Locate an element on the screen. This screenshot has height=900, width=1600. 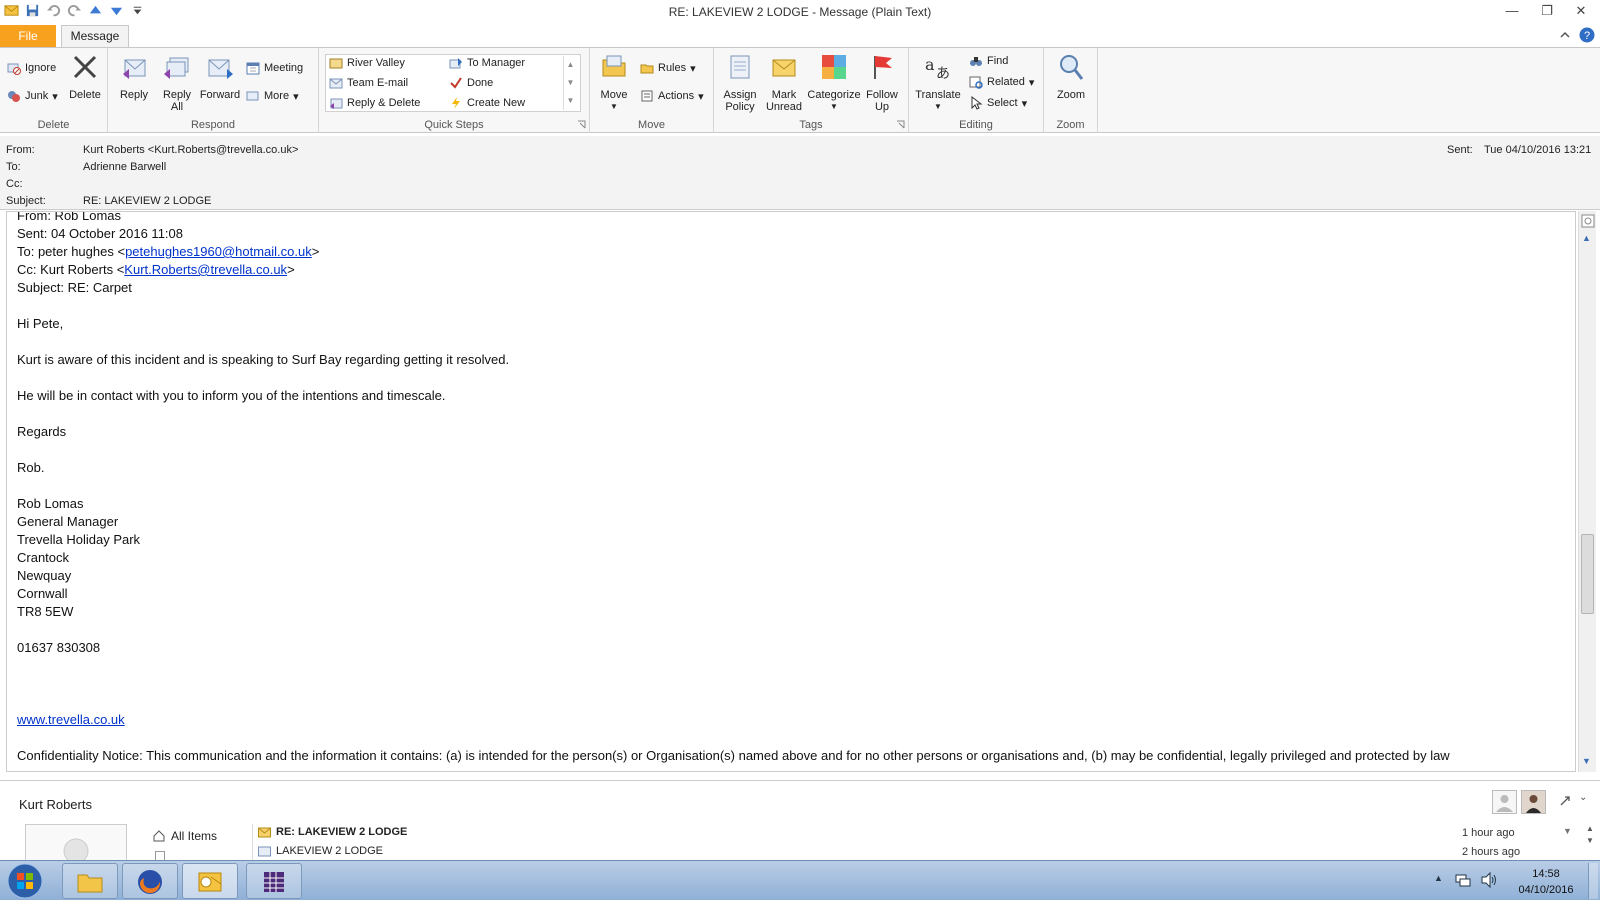
meeting-button: Meeting is located at coordinates (274, 68).